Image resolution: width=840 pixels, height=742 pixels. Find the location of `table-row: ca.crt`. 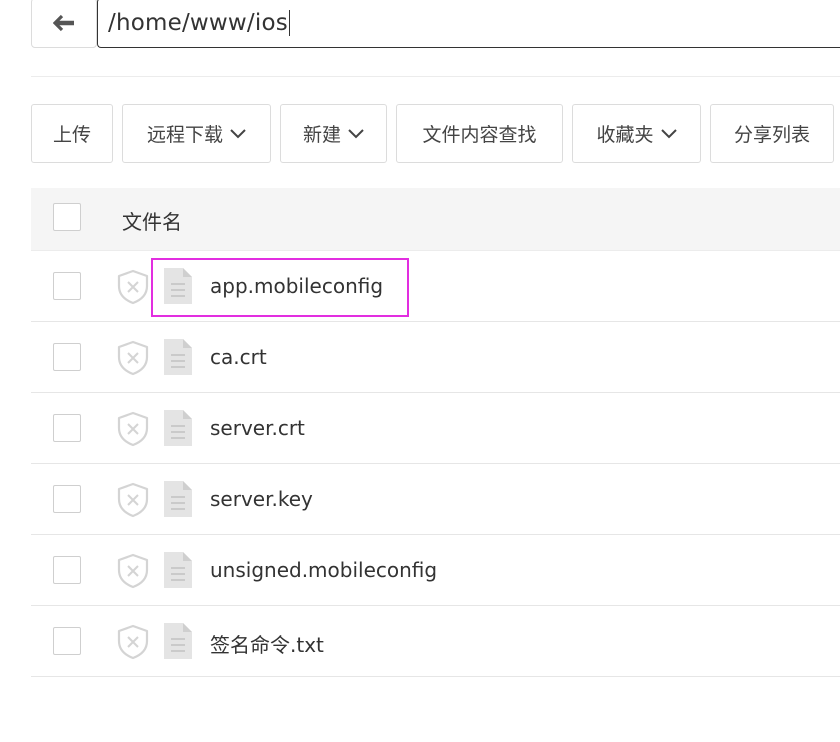

table-row: ca.crt is located at coordinates (435, 357).